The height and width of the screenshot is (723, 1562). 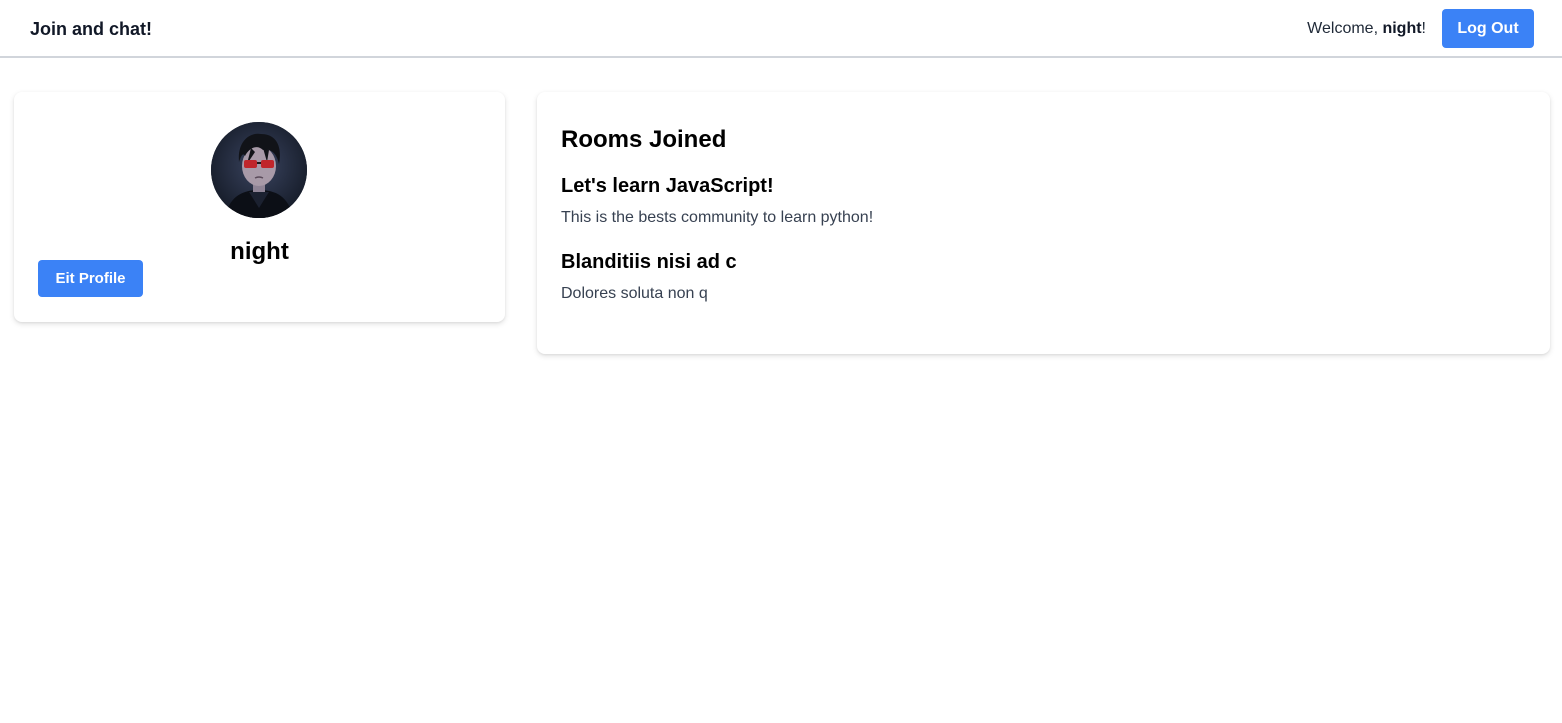 I want to click on edit-profile-button: Eit Profile, so click(x=90, y=278).